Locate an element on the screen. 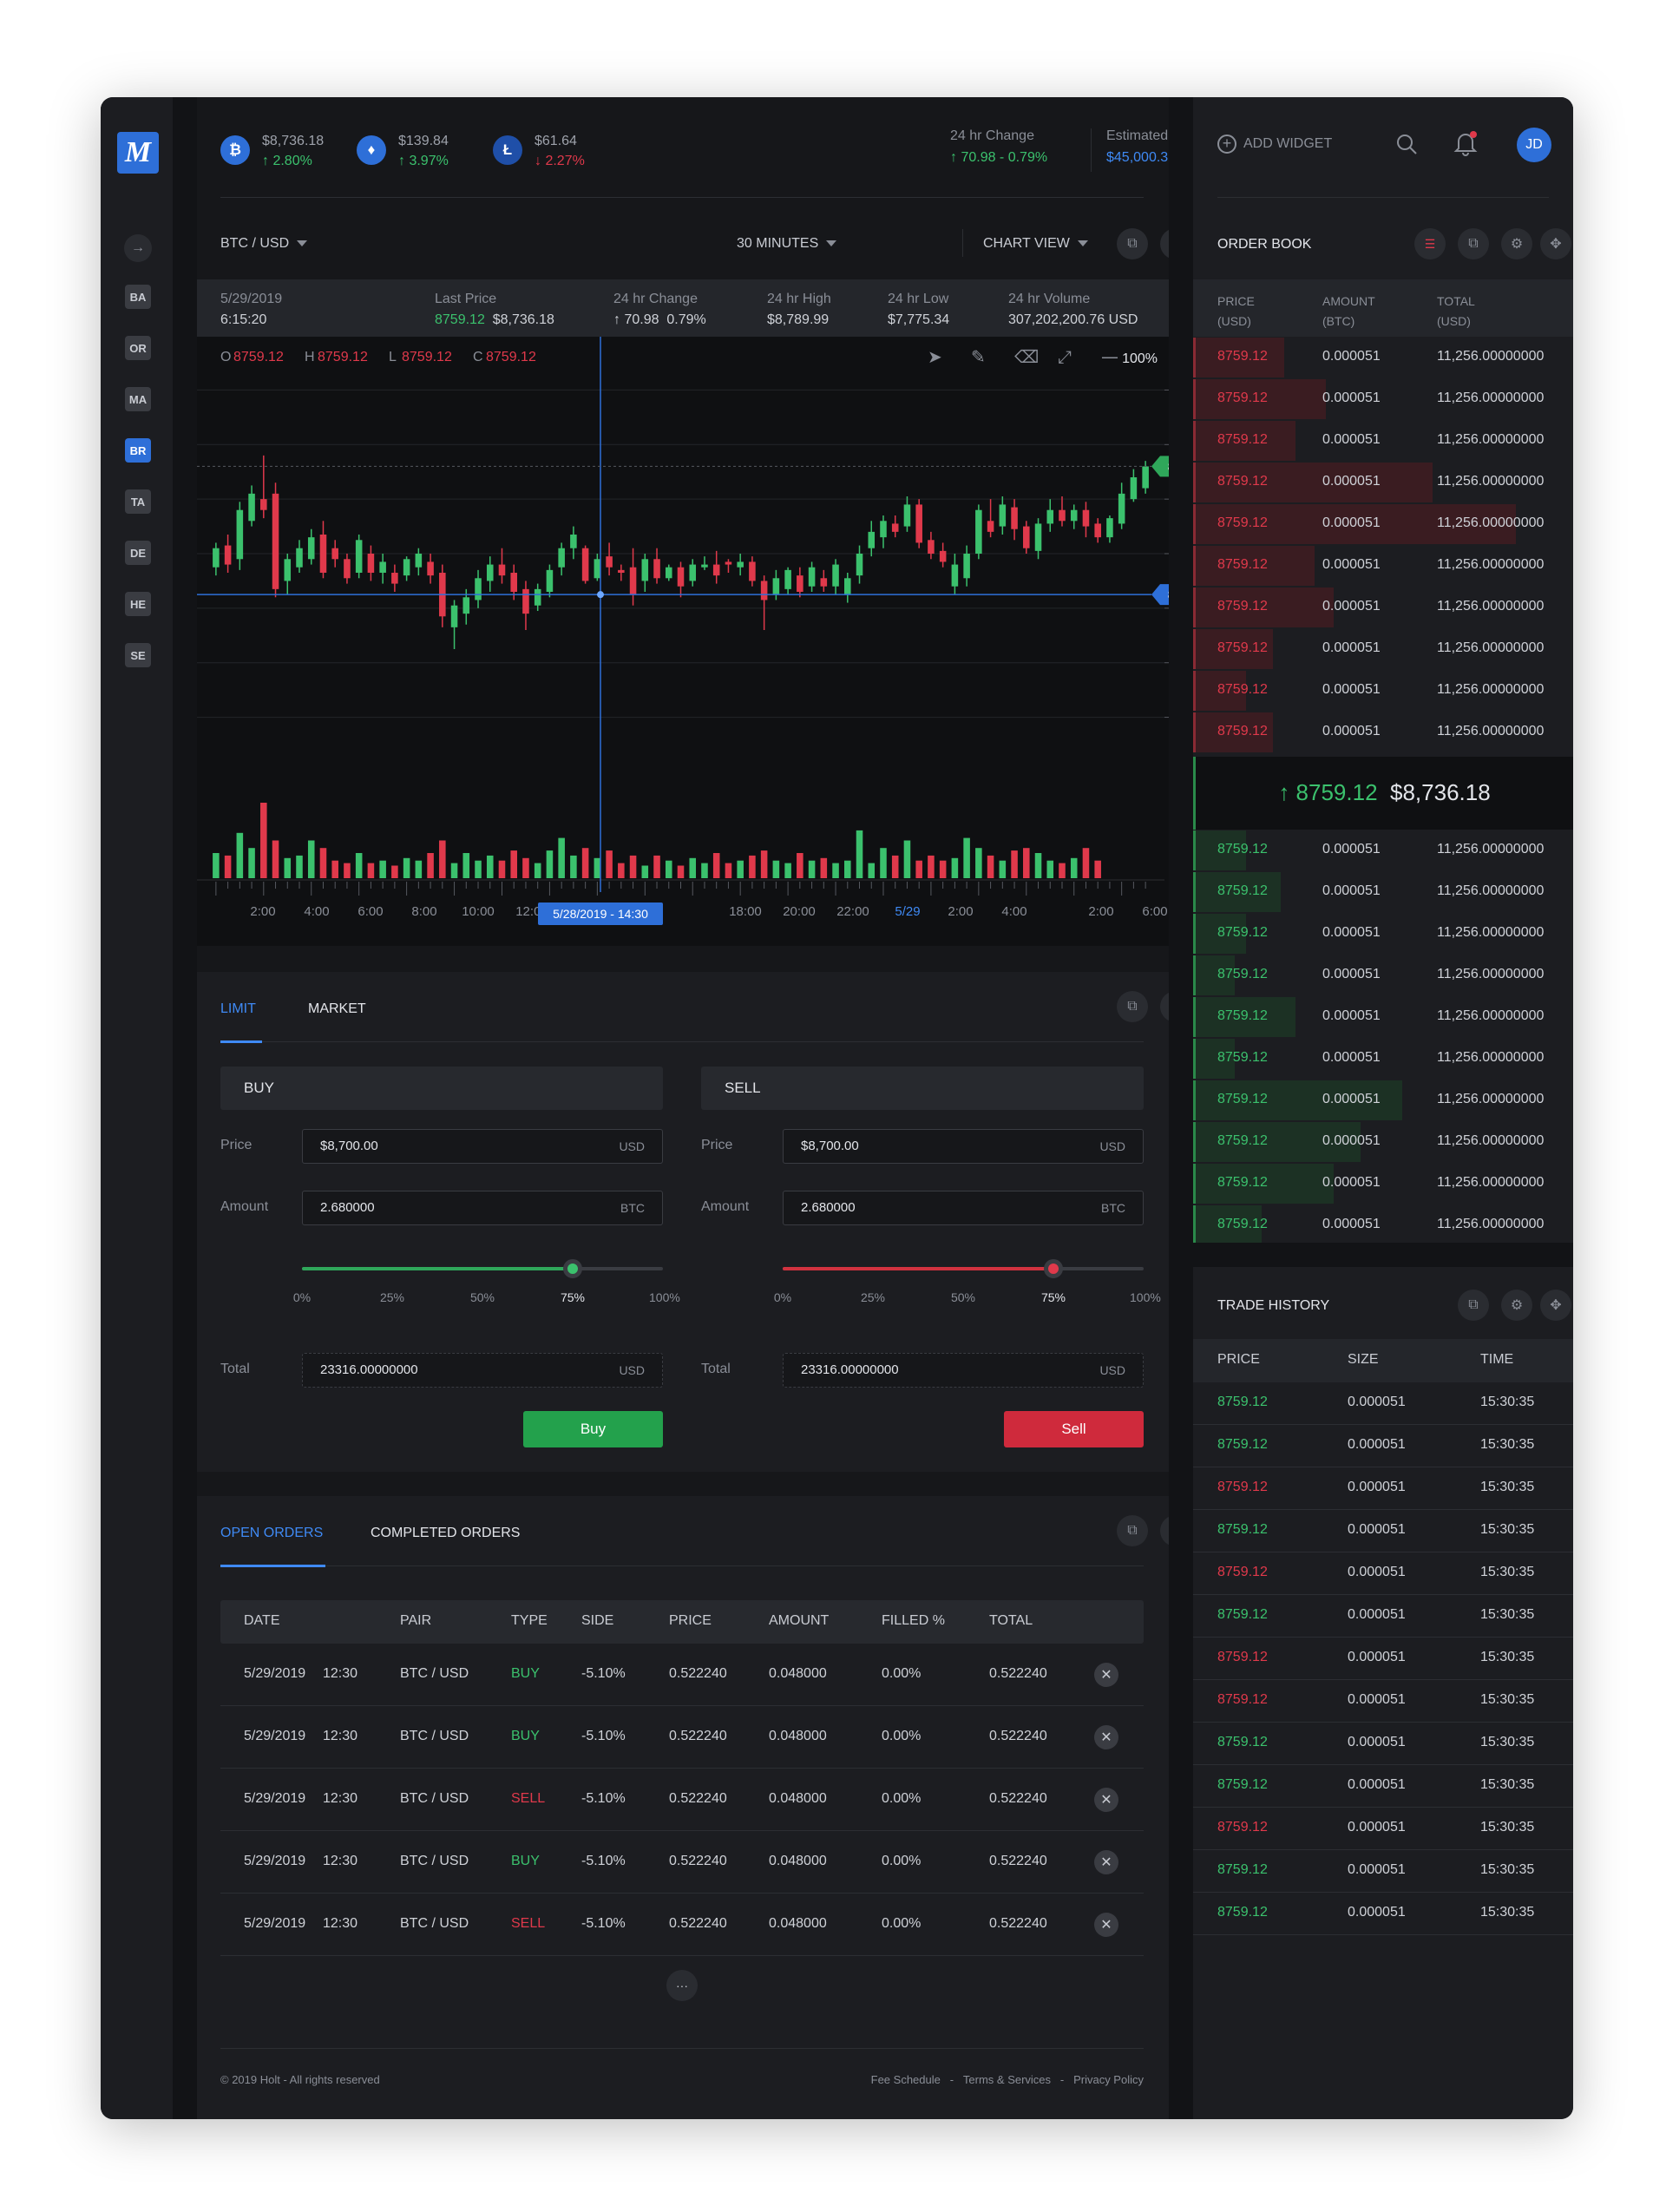 Image resolution: width=1666 pixels, height=2212 pixels. ob-total: 11,256.00000000 is located at coordinates (1491, 1140).